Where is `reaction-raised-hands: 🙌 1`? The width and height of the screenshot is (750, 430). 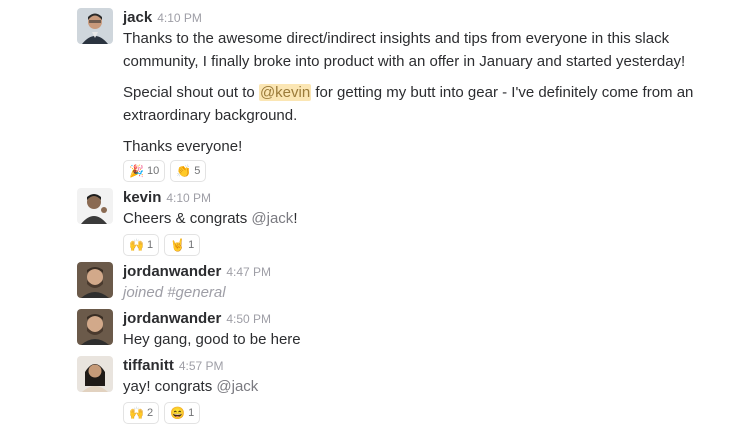
reaction-raised-hands: 🙌 1 is located at coordinates (141, 245).